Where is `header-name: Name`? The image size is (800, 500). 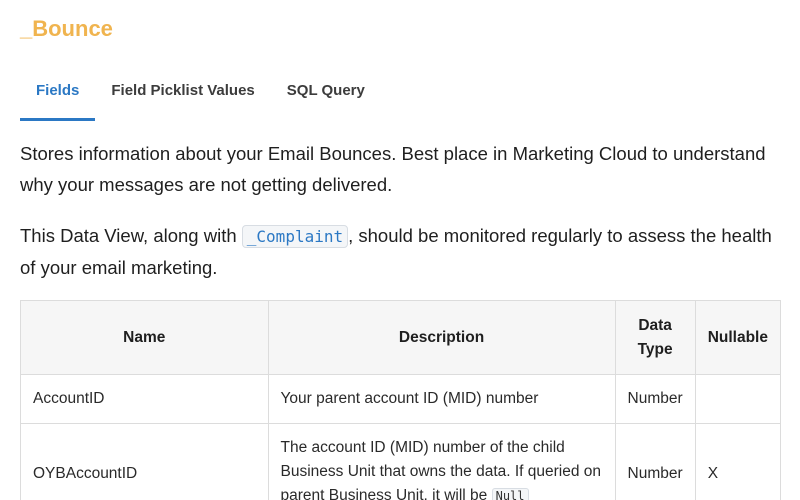 header-name: Name is located at coordinates (144, 337).